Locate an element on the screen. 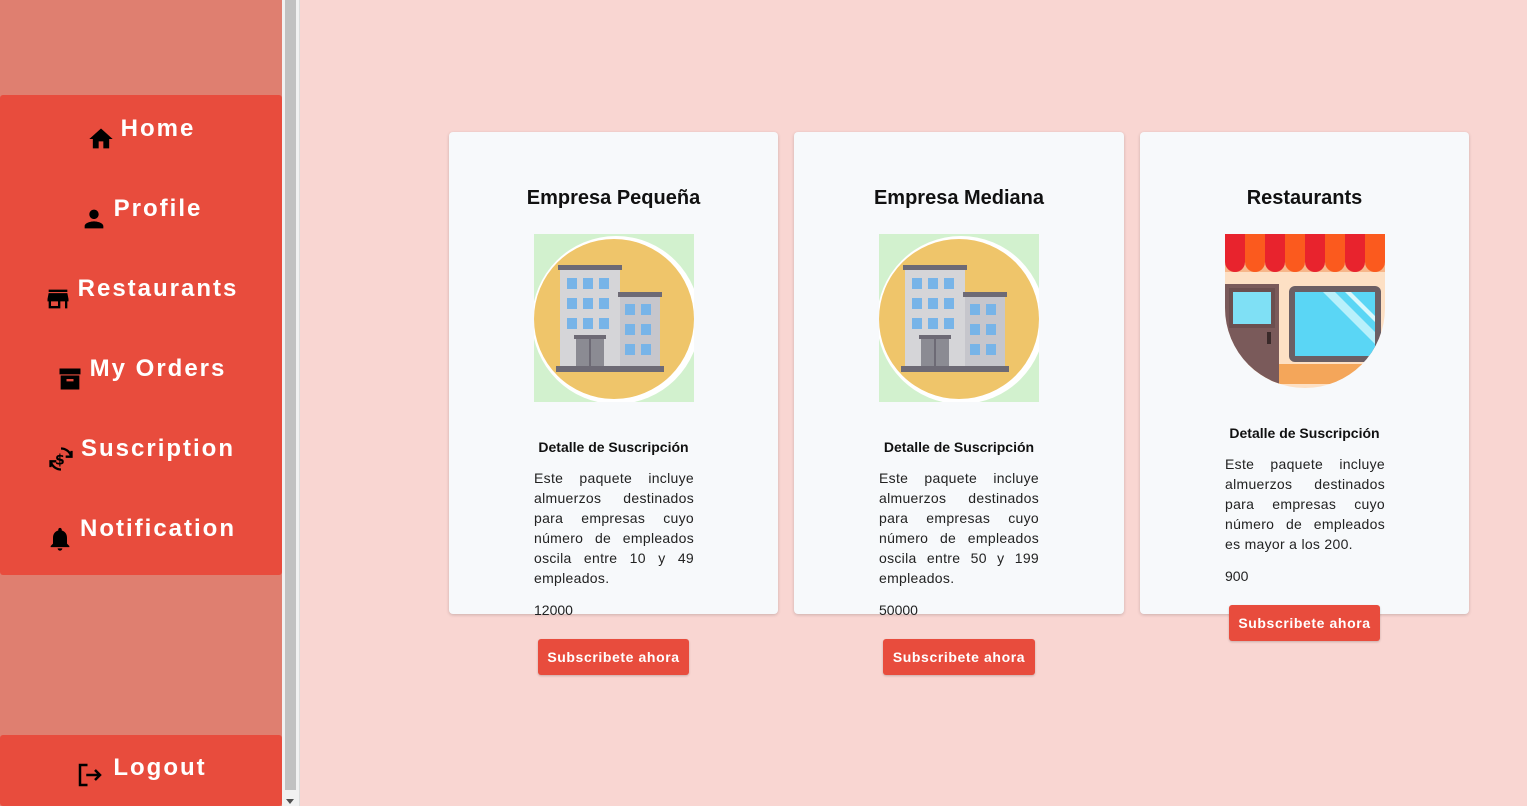 The image size is (1527, 806). scroll-down-arrow-icon is located at coordinates (290, 801).